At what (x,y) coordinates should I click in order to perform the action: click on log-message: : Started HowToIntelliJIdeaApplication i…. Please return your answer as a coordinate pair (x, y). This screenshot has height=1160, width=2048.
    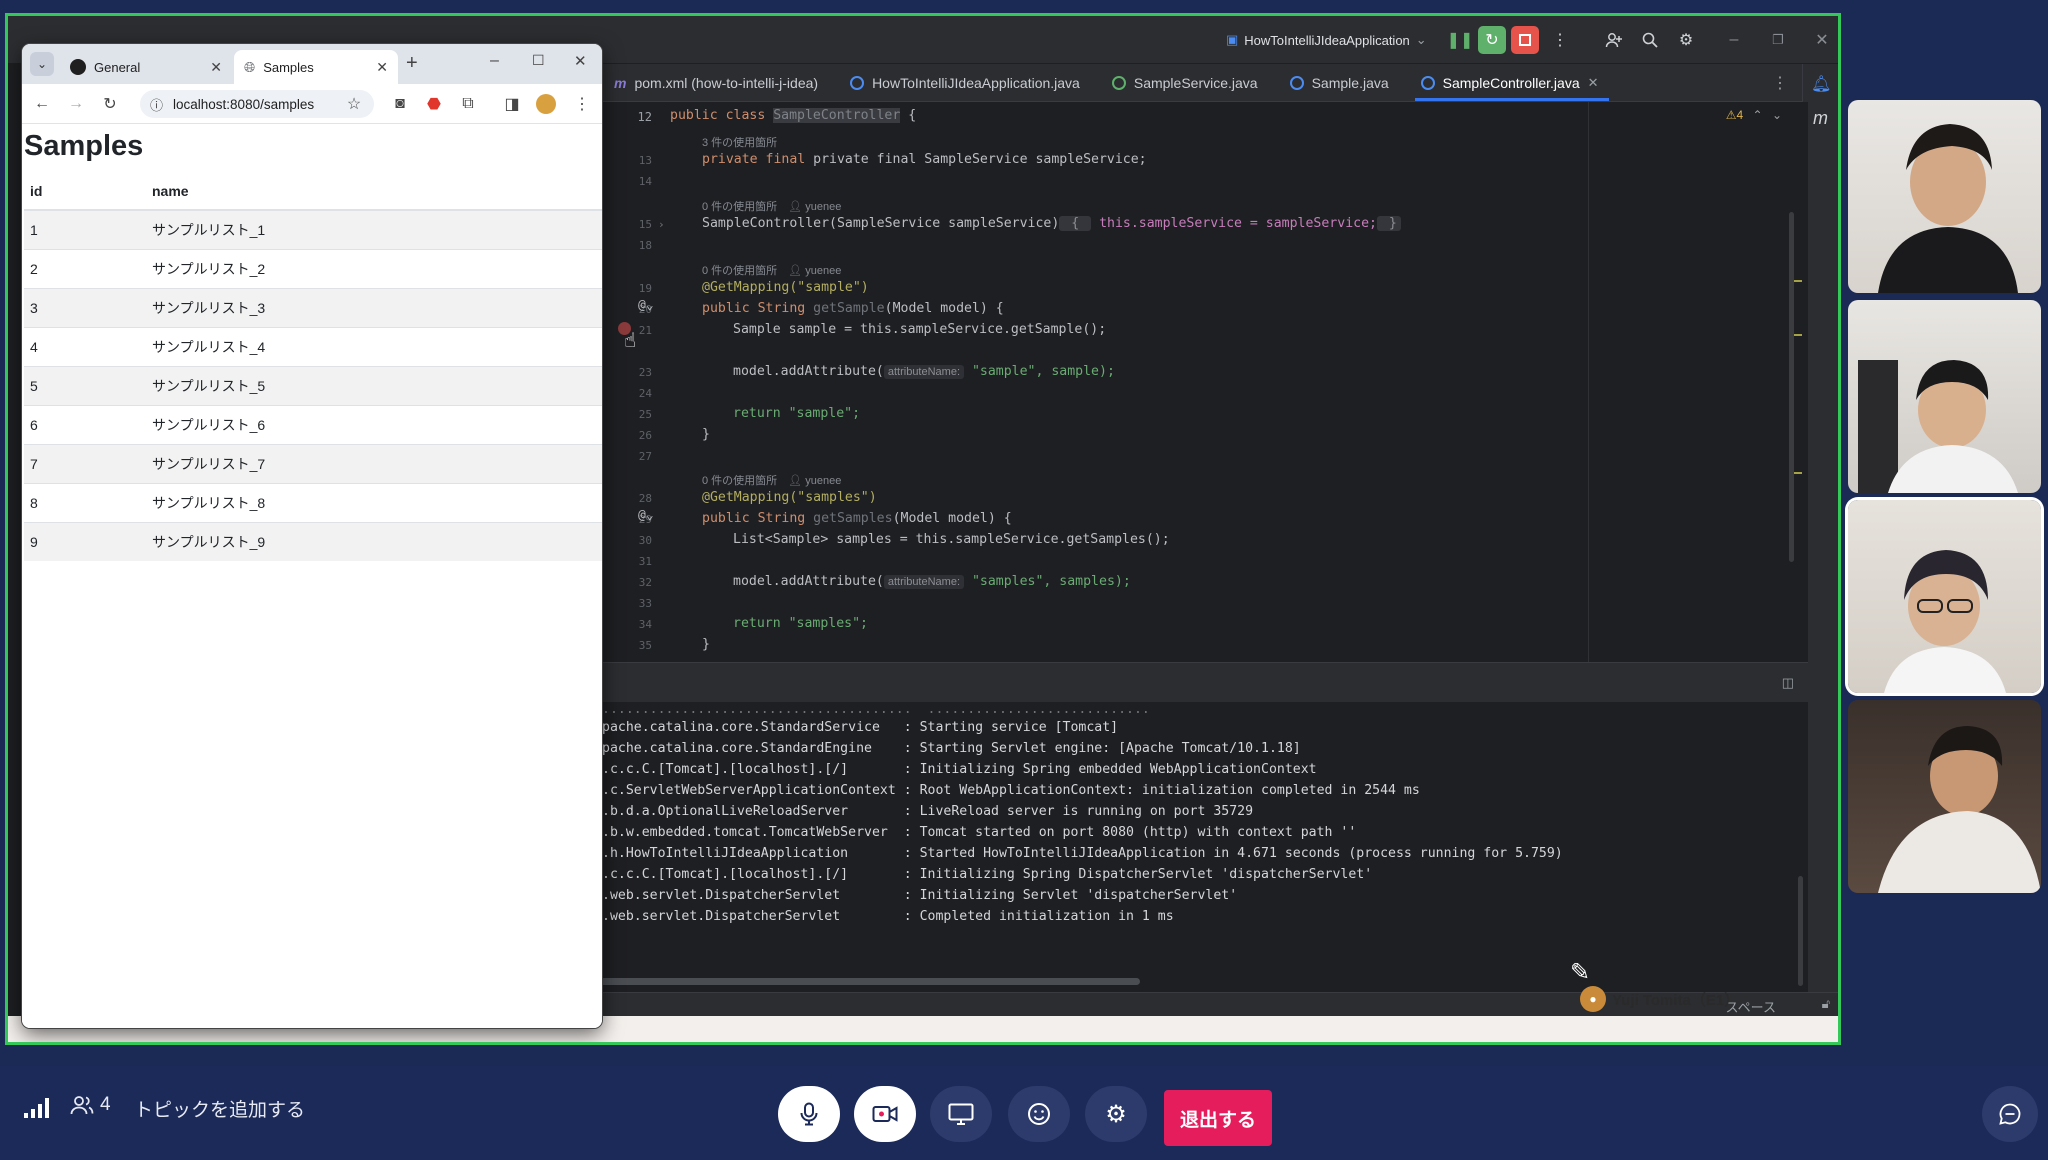
    Looking at the image, I should click on (1233, 853).